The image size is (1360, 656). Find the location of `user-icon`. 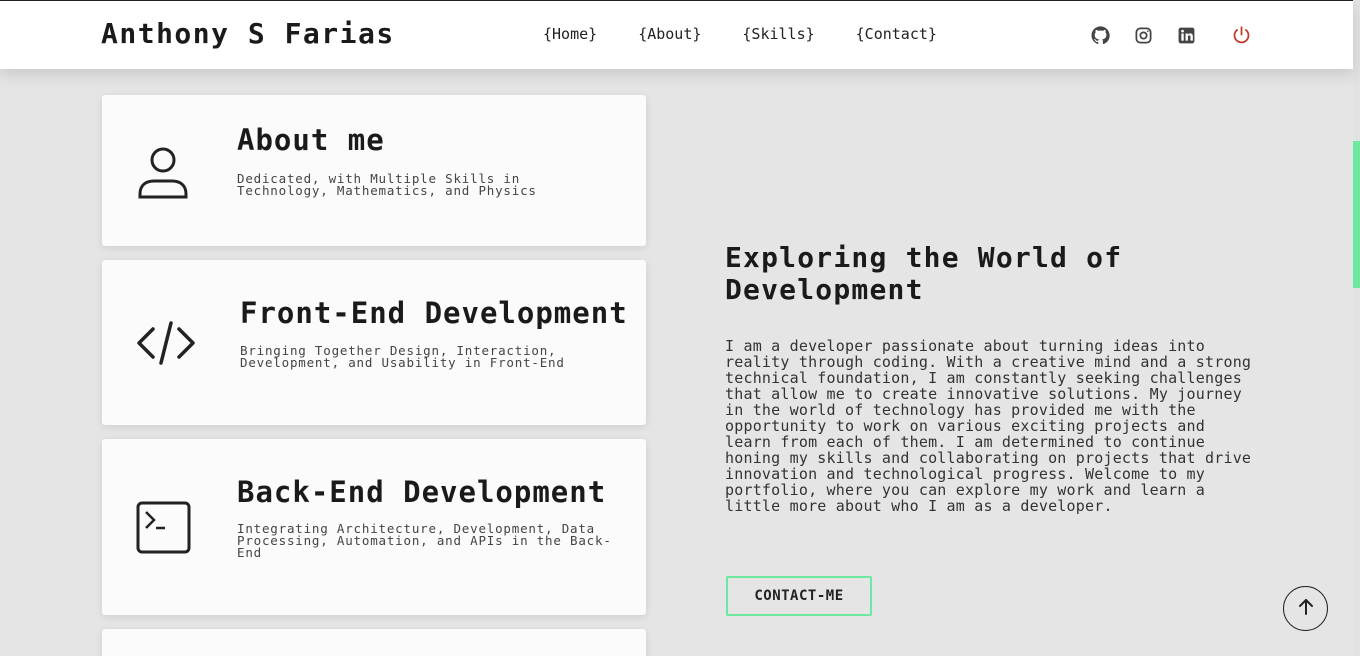

user-icon is located at coordinates (163, 174).